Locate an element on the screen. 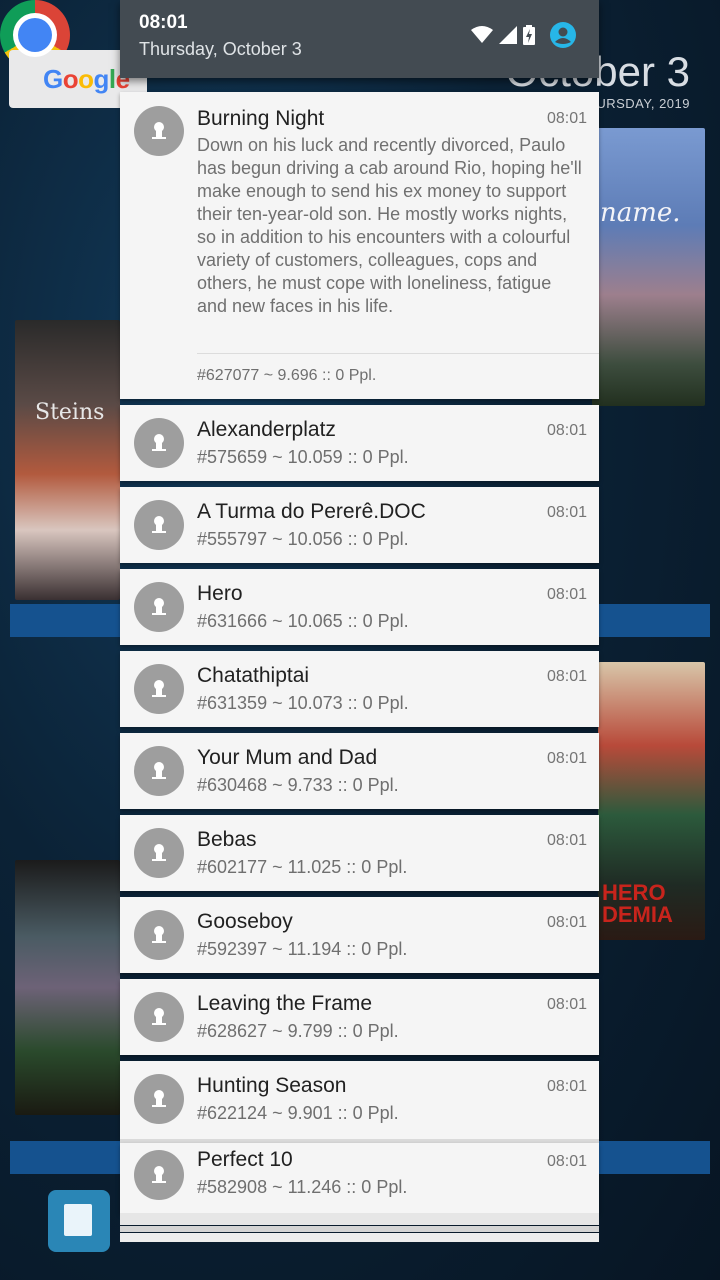  notification-card: Bebas 08:01 #602177 ~ 11.025 :: 0 Ppl. is located at coordinates (359, 853).